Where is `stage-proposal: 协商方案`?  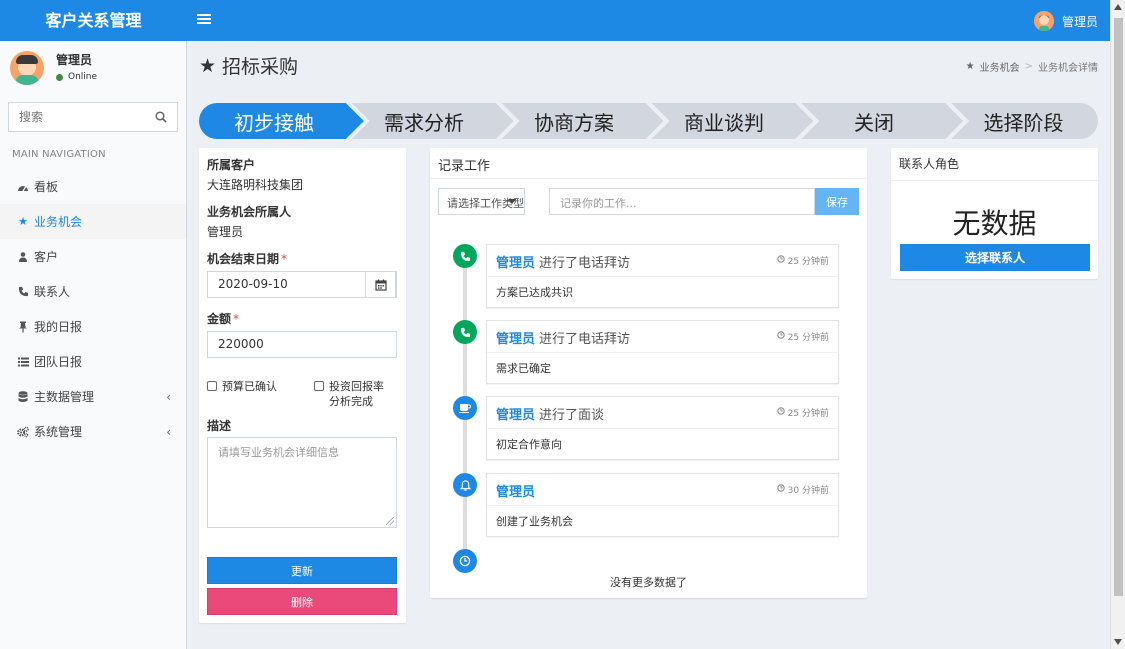
stage-proposal: 协商方案 is located at coordinates (574, 121).